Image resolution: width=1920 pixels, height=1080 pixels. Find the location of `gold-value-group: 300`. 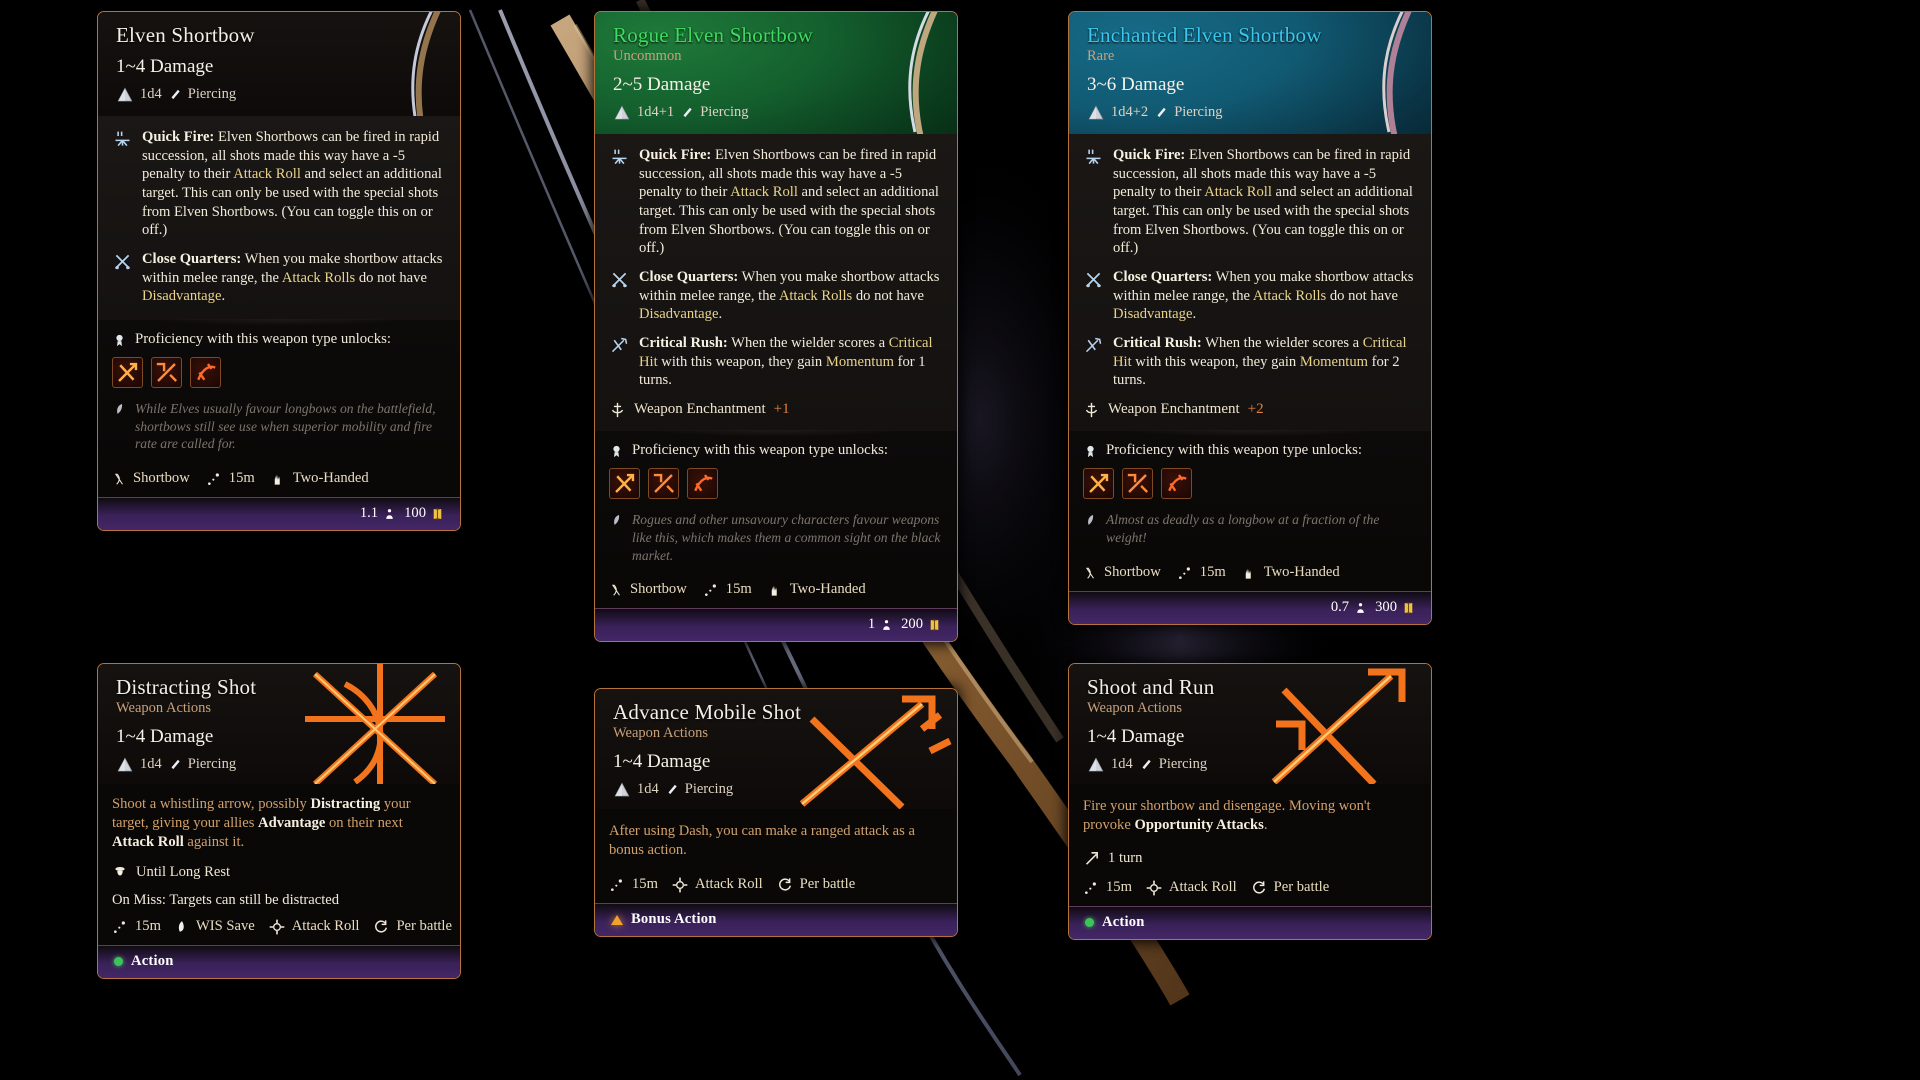

gold-value-group: 300 is located at coordinates (1395, 607).